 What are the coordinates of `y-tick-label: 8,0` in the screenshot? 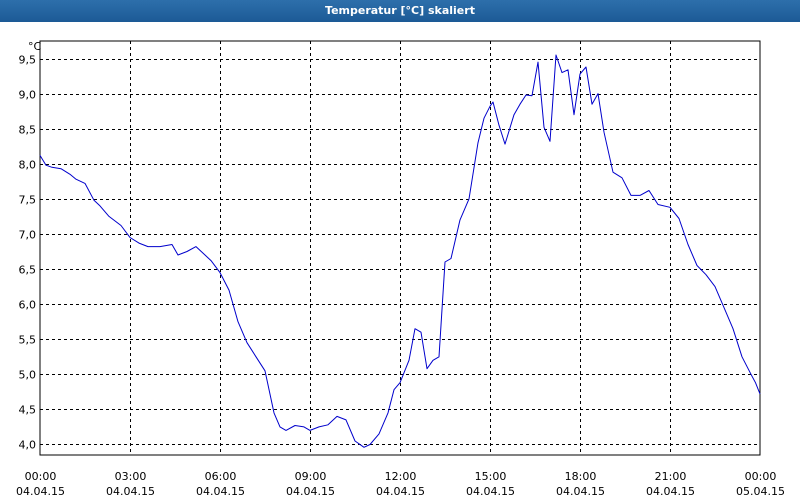 It's located at (28, 165).